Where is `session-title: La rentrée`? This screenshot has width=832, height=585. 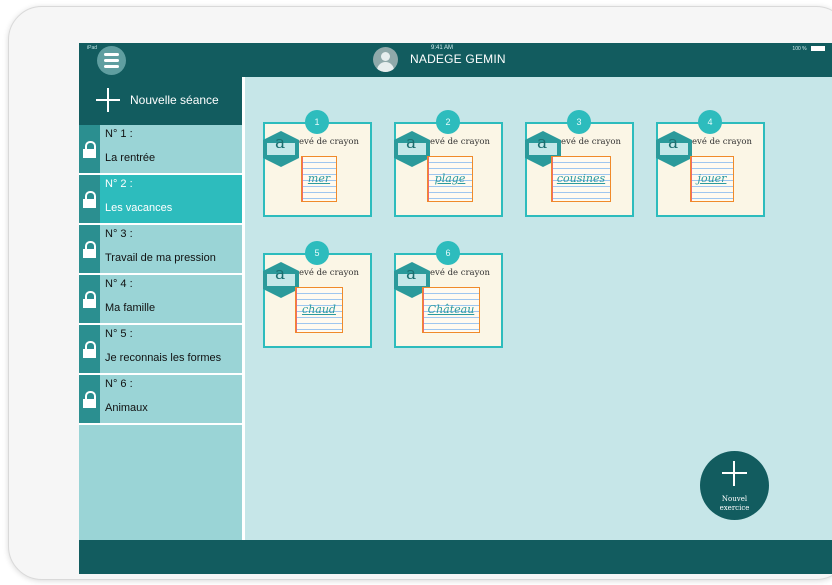
session-title: La rentrée is located at coordinates (130, 158).